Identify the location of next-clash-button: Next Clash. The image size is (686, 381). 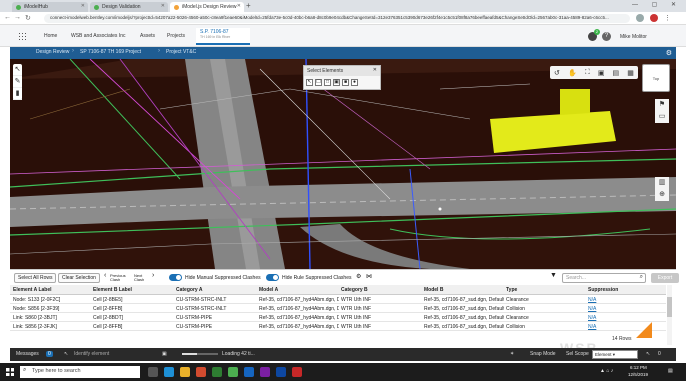
(143, 278).